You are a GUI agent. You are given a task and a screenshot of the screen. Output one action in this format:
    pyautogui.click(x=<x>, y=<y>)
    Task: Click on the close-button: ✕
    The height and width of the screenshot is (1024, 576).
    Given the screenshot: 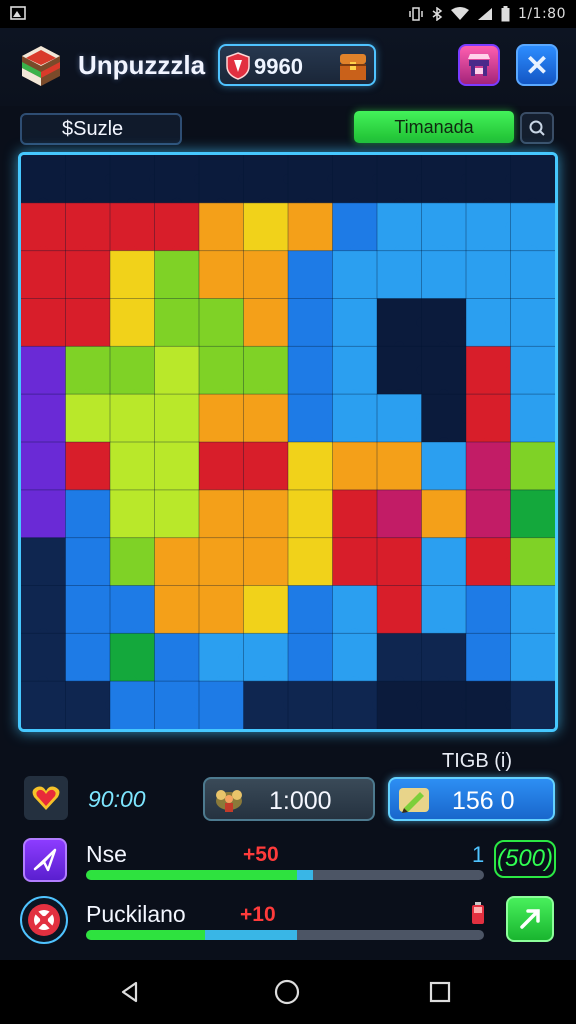 What is the action you would take?
    pyautogui.click(x=537, y=65)
    